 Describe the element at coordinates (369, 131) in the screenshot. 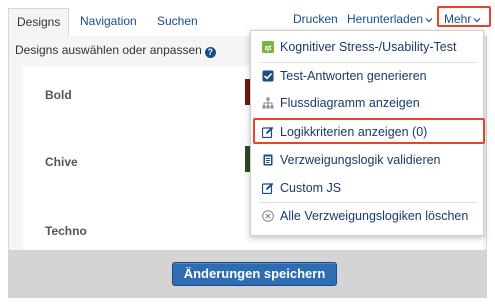

I see `logic-criteria-highlight-box` at that location.